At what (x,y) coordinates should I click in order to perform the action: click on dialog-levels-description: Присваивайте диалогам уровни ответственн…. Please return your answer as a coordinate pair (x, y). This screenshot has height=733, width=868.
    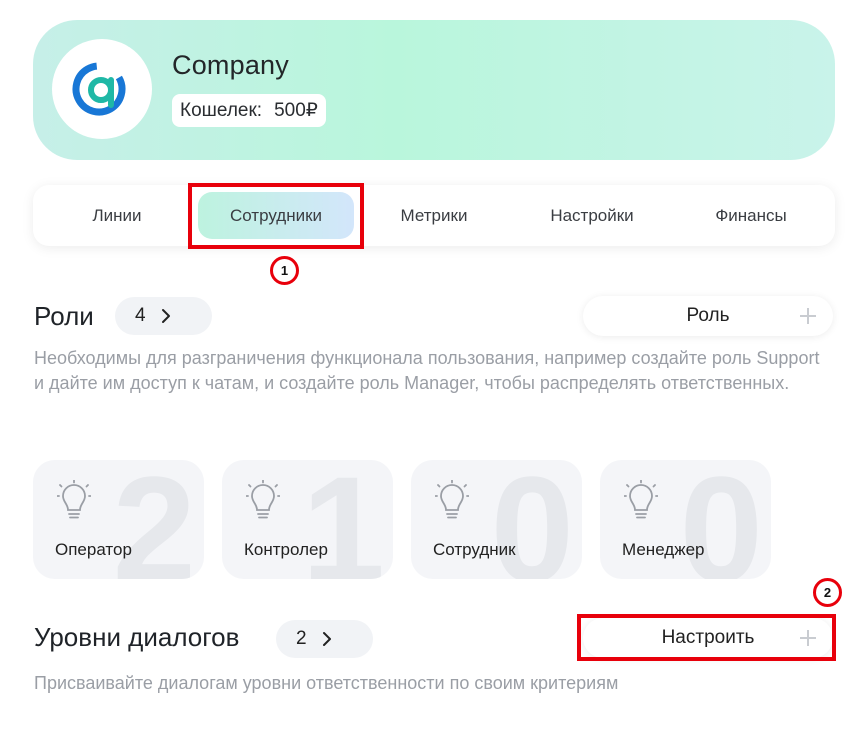
    Looking at the image, I should click on (326, 683).